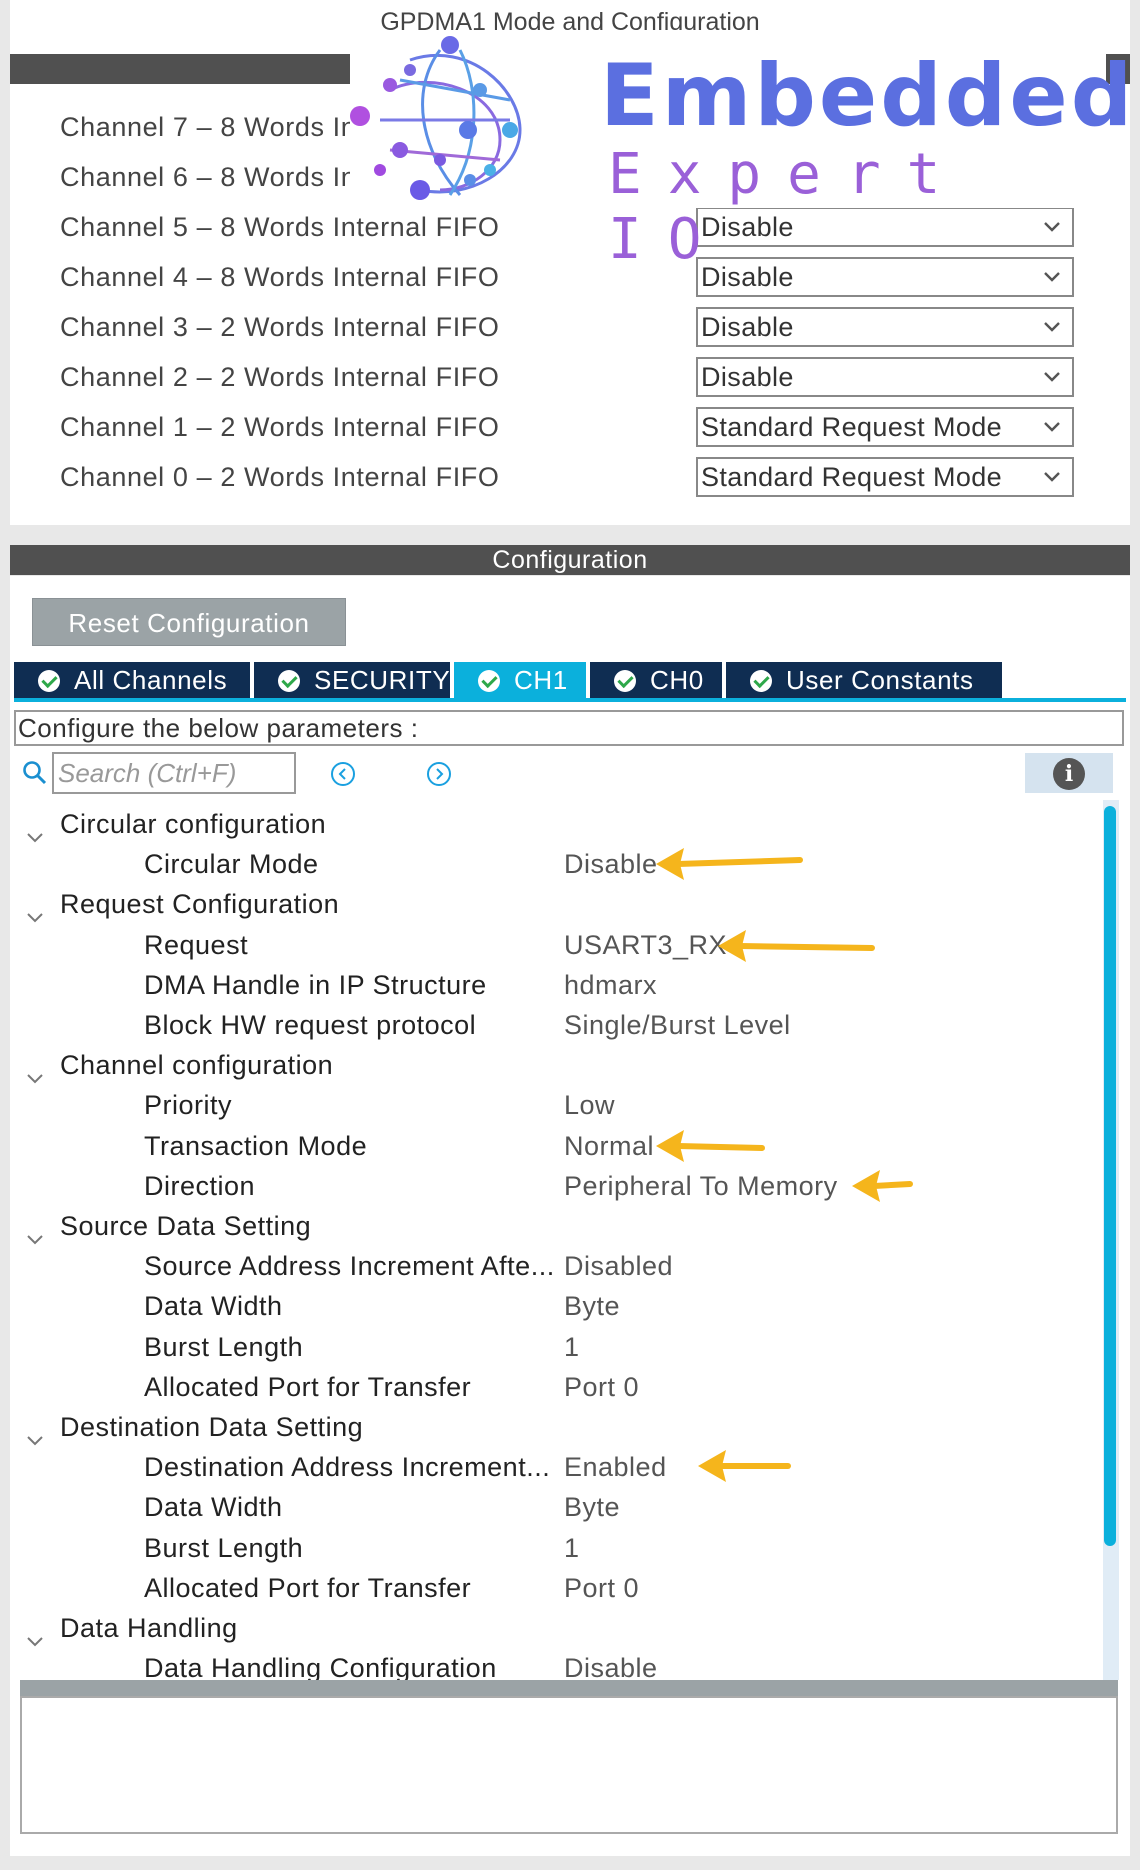  What do you see at coordinates (1110, 1176) in the screenshot?
I see `vertical-scrollbar-thumb` at bounding box center [1110, 1176].